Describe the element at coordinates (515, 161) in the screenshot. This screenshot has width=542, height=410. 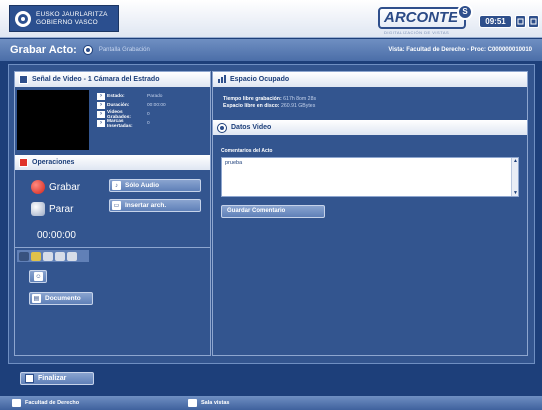
I see `scroll-up-icon: ▲` at that location.